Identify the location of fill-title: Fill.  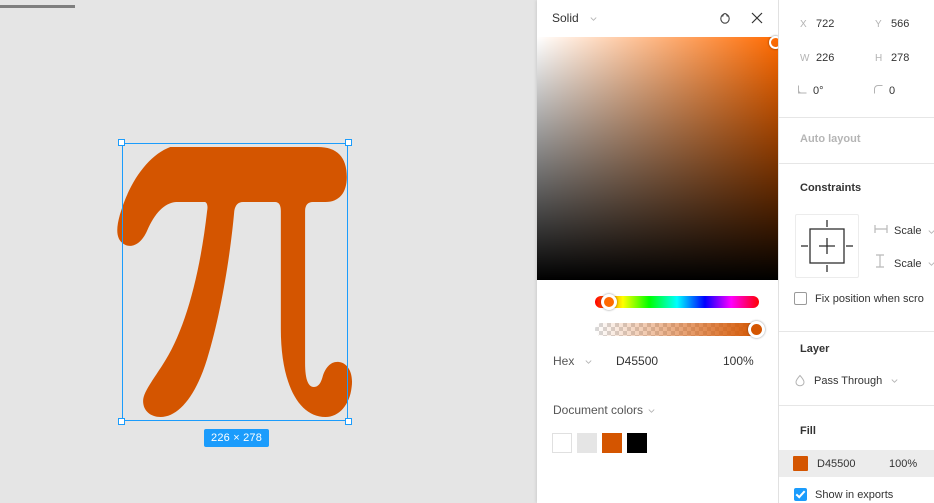
(808, 431).